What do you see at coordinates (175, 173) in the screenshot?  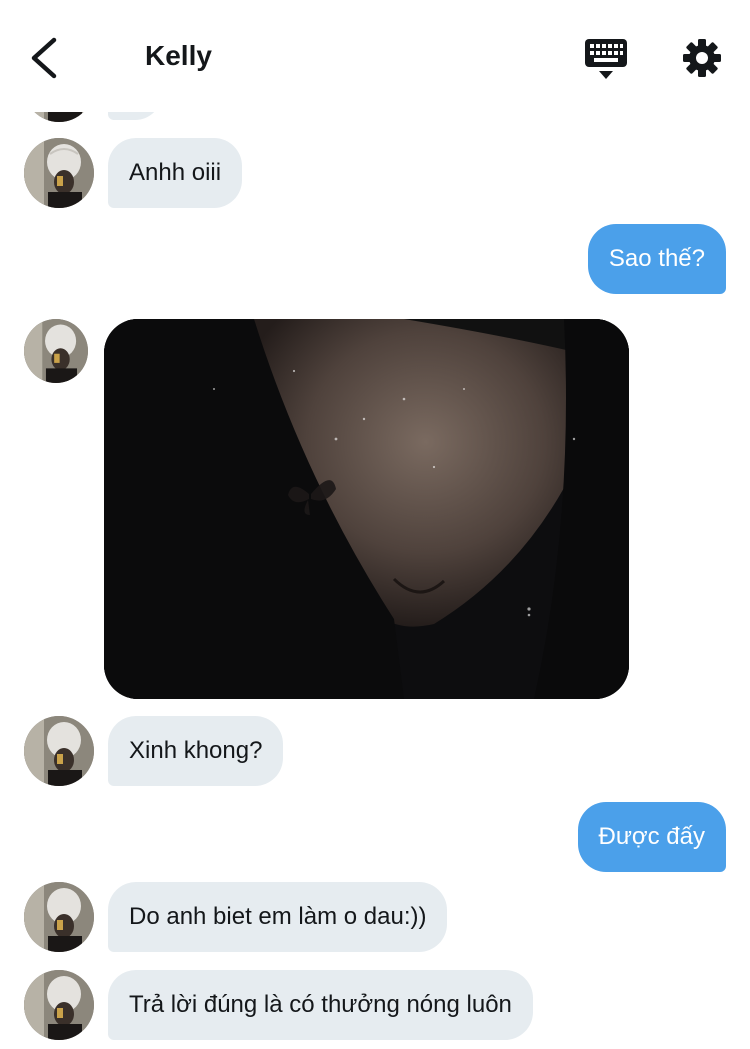 I see `message-bubble-incoming: Anhh oiii` at bounding box center [175, 173].